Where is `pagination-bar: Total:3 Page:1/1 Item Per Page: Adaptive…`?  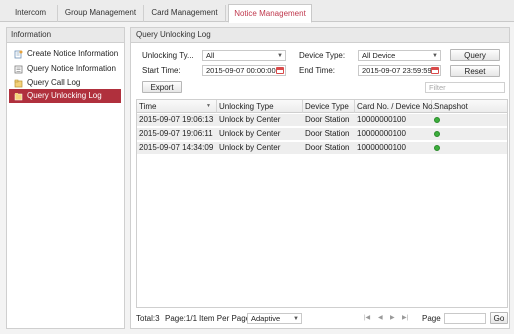
pagination-bar: Total:3 Page:1/1 Item Per Page: Adaptive… is located at coordinates (322, 319).